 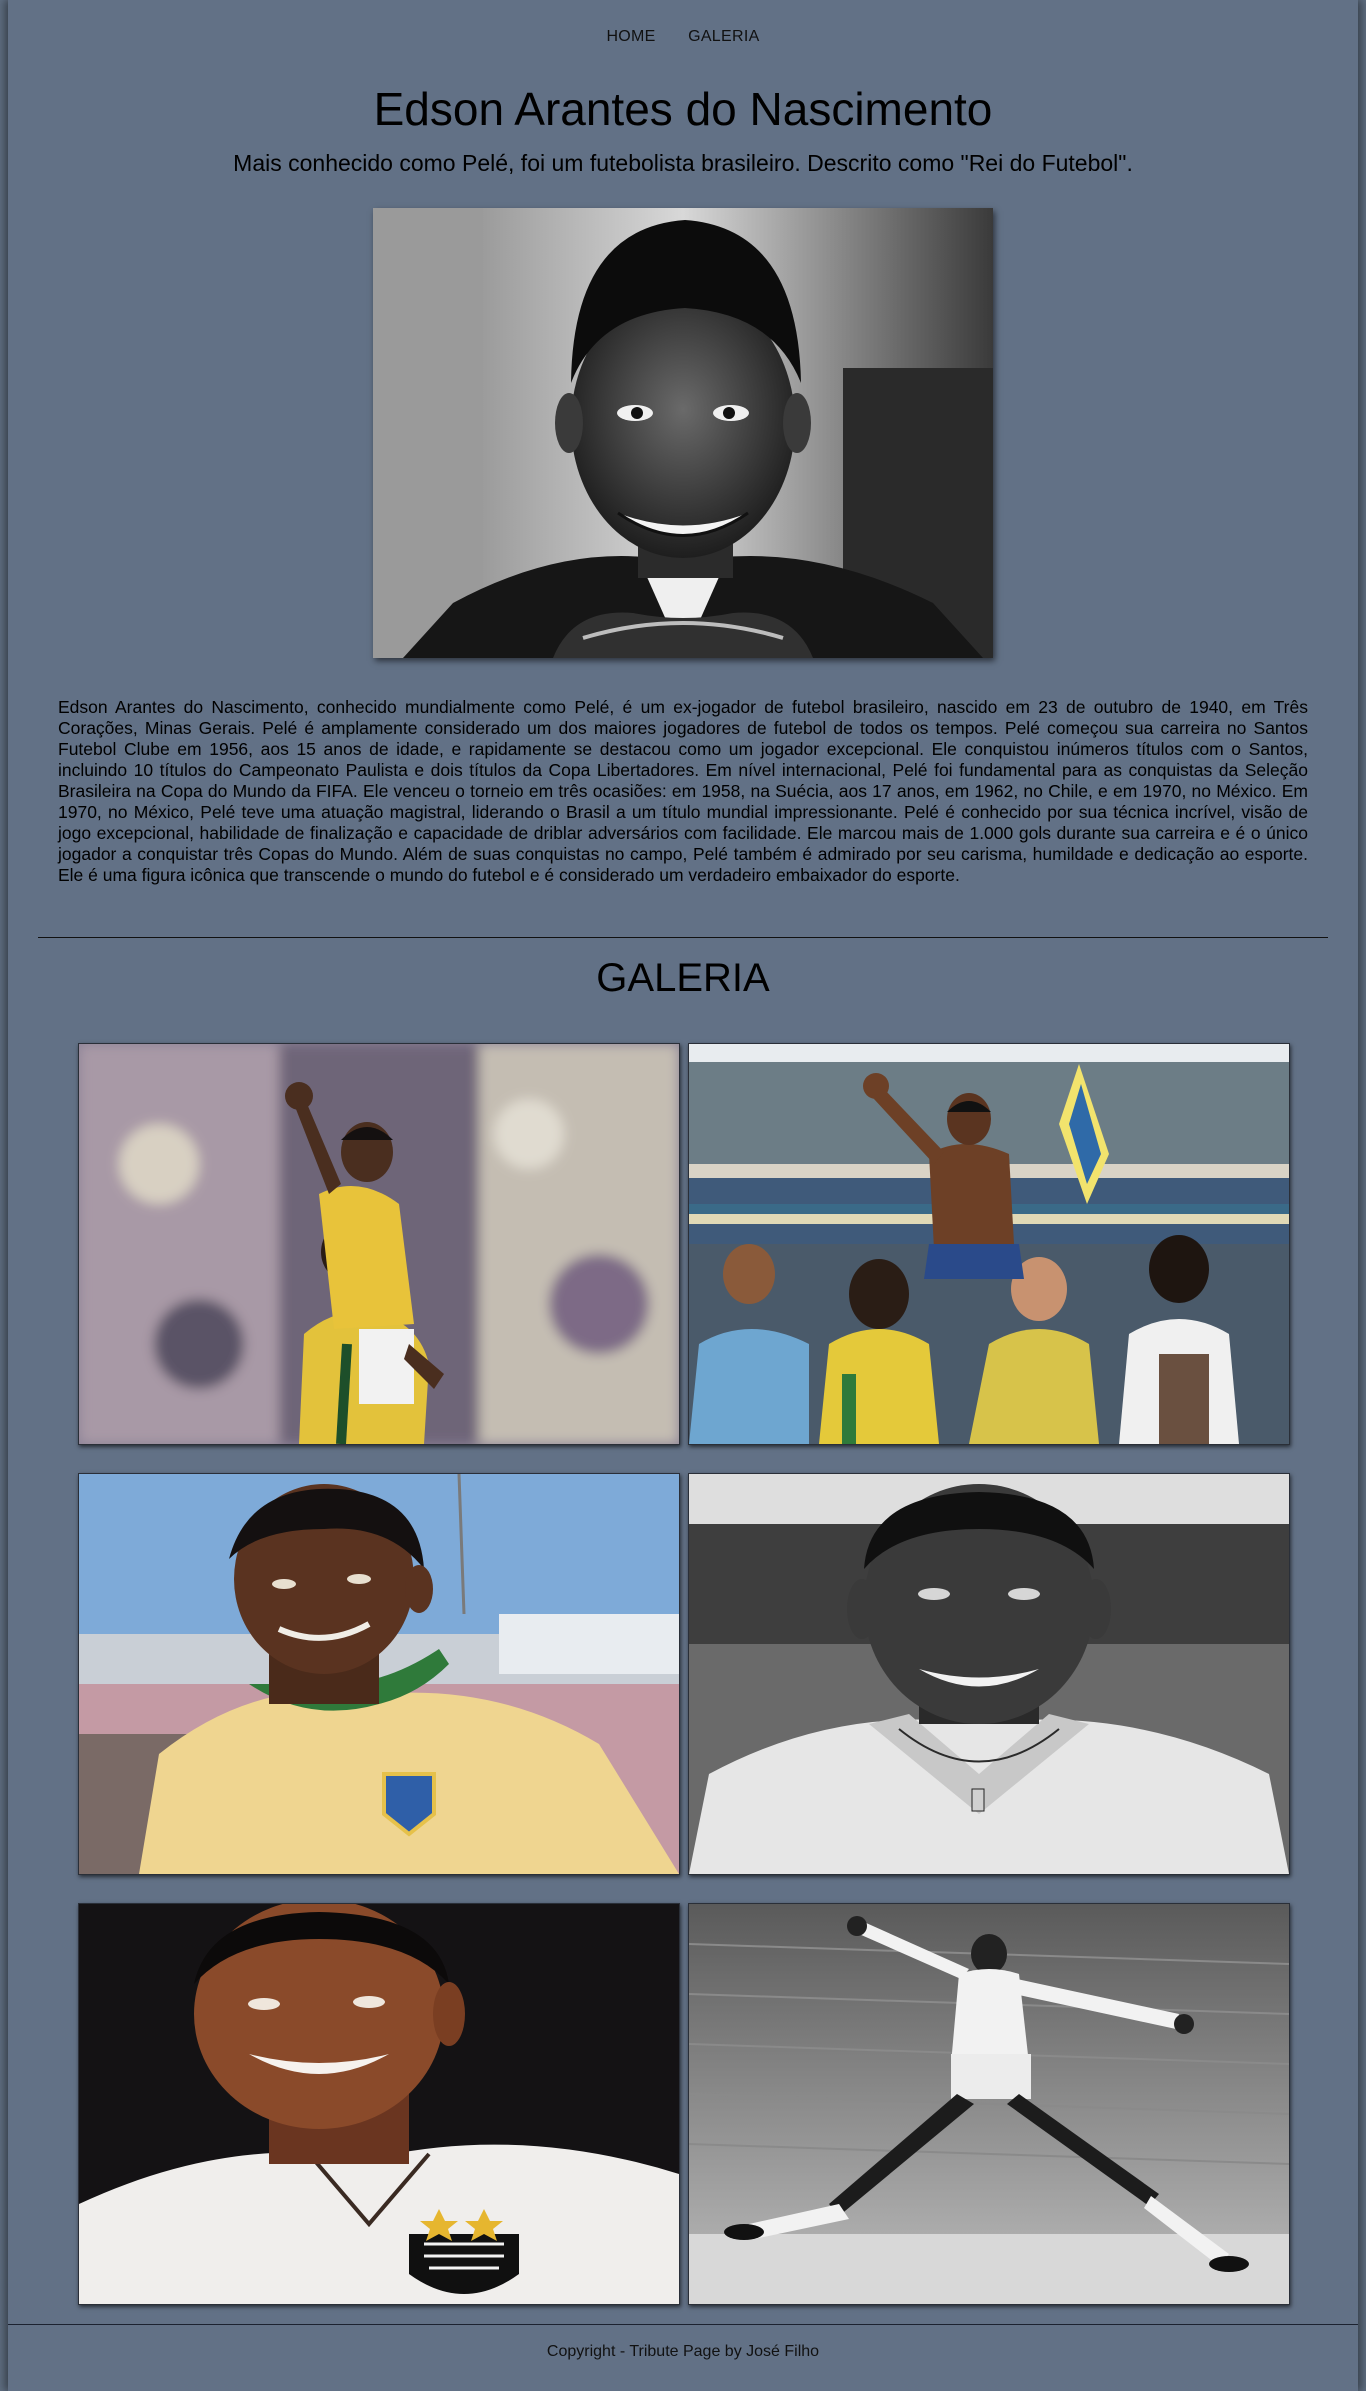 I want to click on top-nav: HOME GALERIA, so click(x=683, y=37).